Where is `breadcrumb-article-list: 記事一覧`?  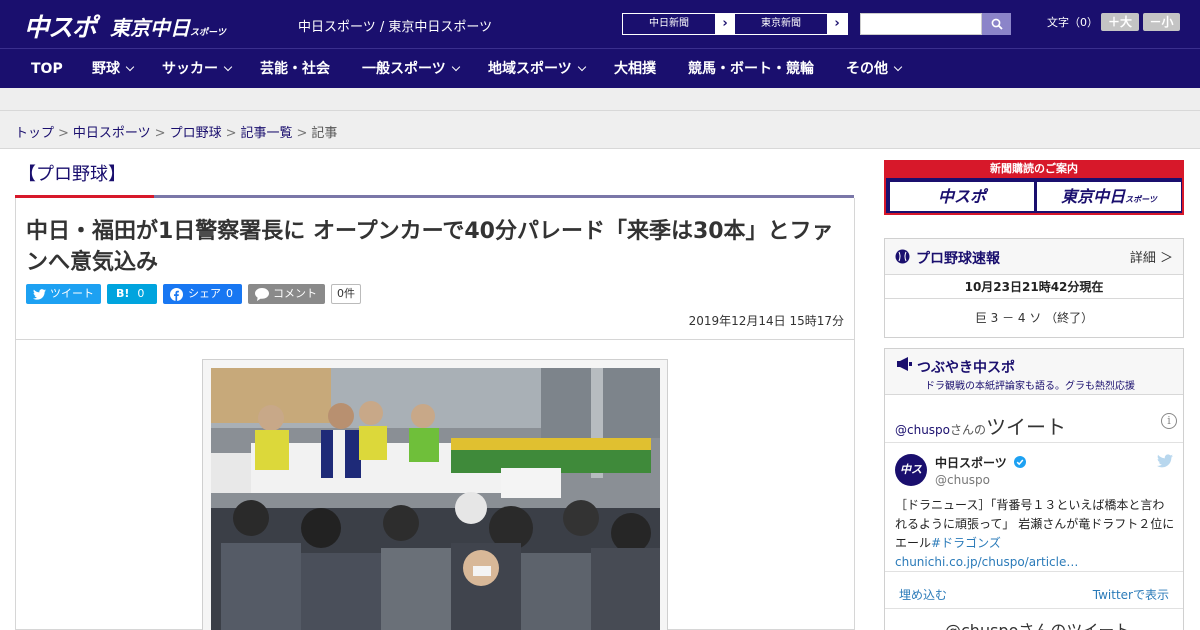
breadcrumb-article-list: 記事一覧 is located at coordinates (267, 133).